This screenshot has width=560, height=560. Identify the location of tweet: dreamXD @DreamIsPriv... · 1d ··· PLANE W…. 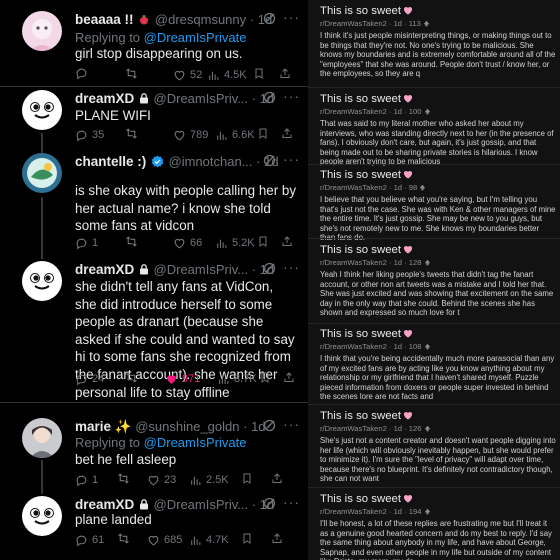
(154, 119).